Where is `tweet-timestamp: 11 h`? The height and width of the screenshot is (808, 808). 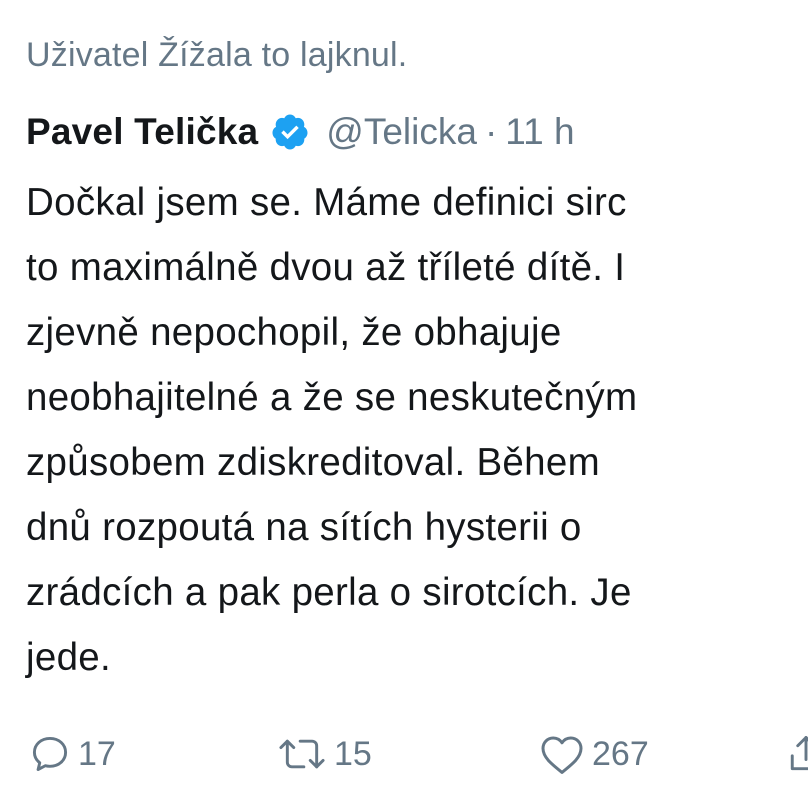 tweet-timestamp: 11 h is located at coordinates (539, 132).